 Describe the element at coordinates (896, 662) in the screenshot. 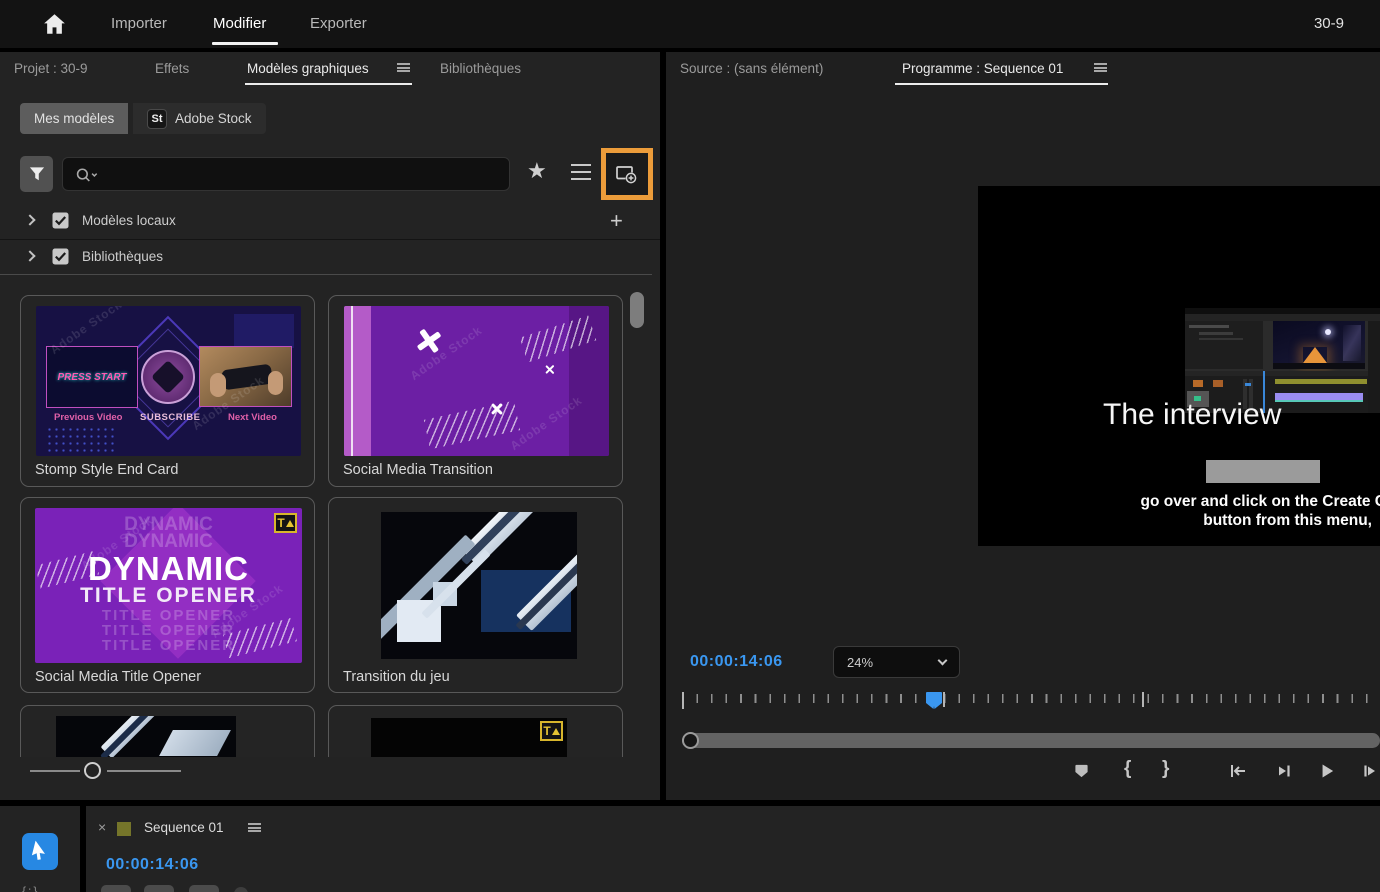

I see `zoom-level-dropdown: 24%` at that location.